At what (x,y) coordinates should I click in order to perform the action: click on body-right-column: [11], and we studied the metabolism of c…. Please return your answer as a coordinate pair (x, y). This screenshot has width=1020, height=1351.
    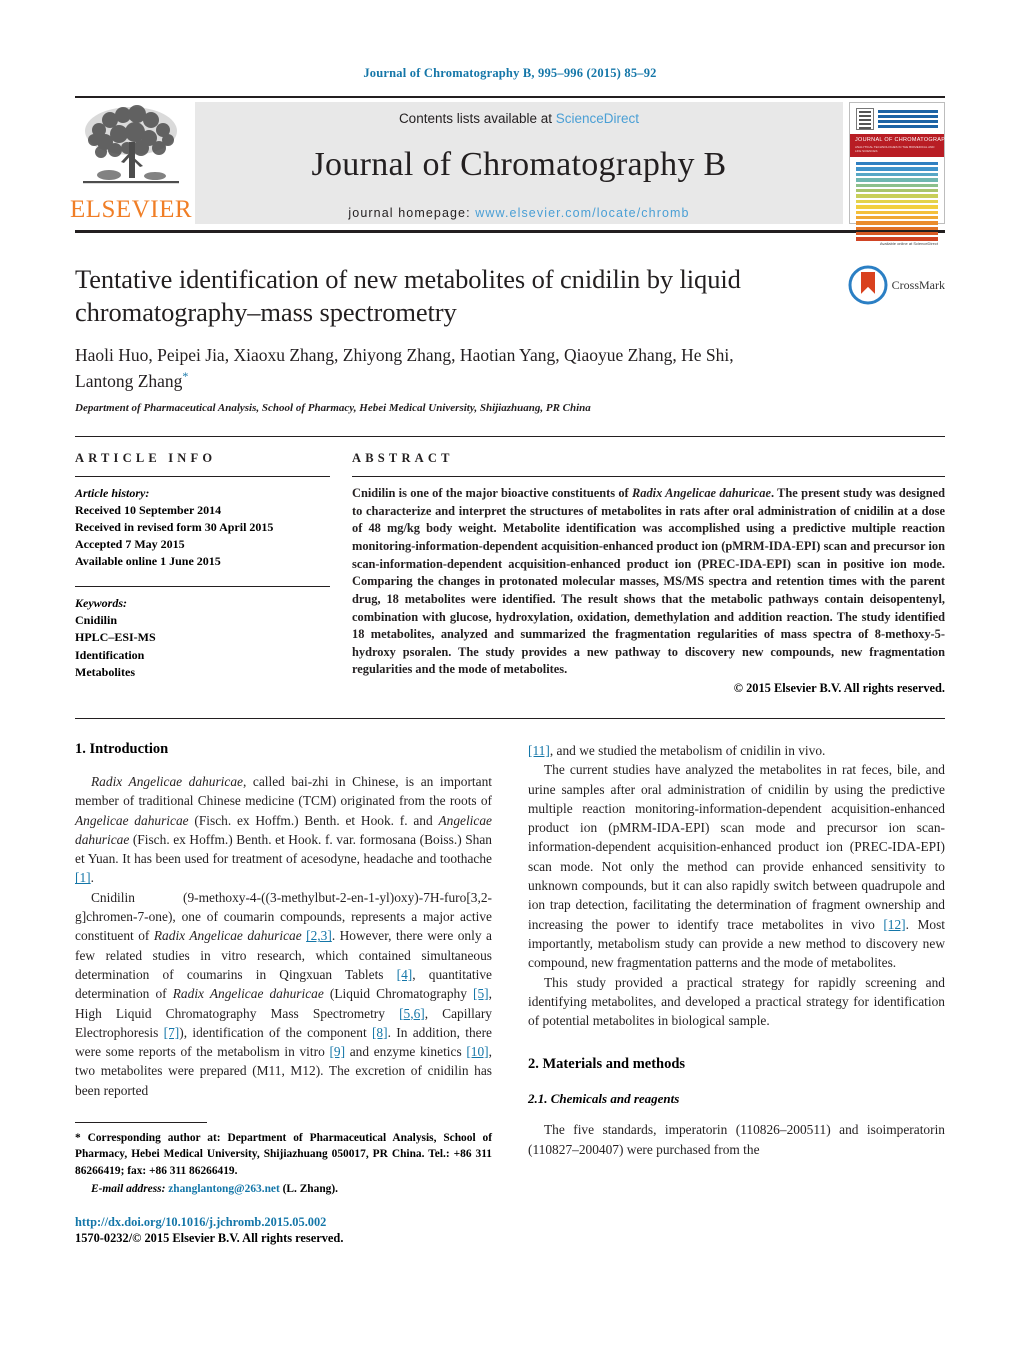
    Looking at the image, I should click on (736, 950).